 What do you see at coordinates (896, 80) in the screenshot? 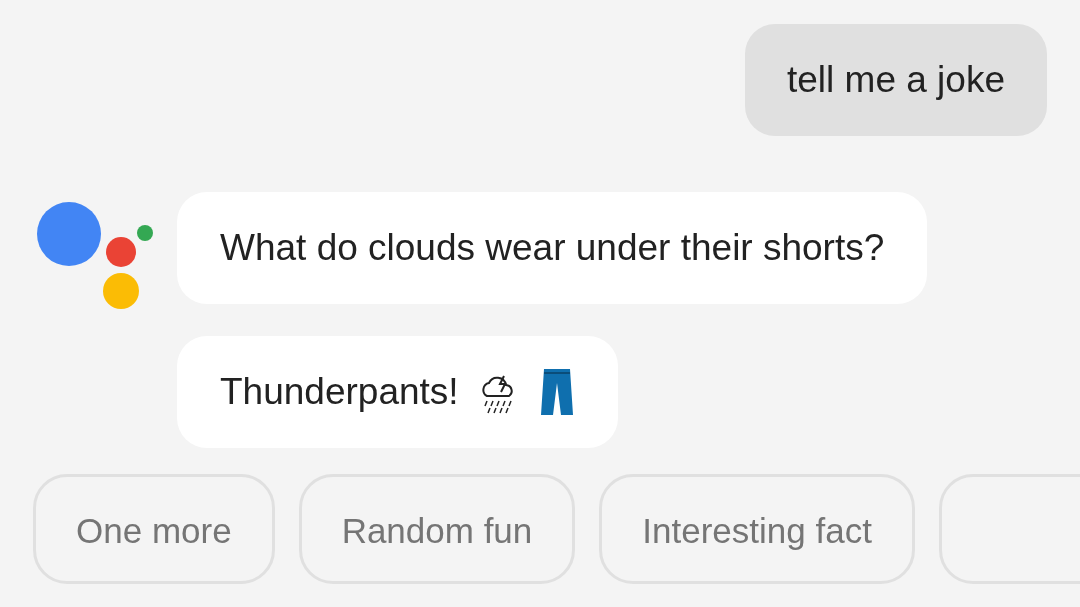
I see `user-message-bubble: tell me a joke` at bounding box center [896, 80].